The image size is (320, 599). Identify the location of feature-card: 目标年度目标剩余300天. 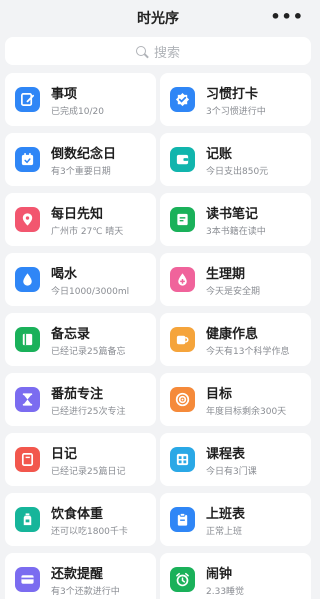
(235, 399).